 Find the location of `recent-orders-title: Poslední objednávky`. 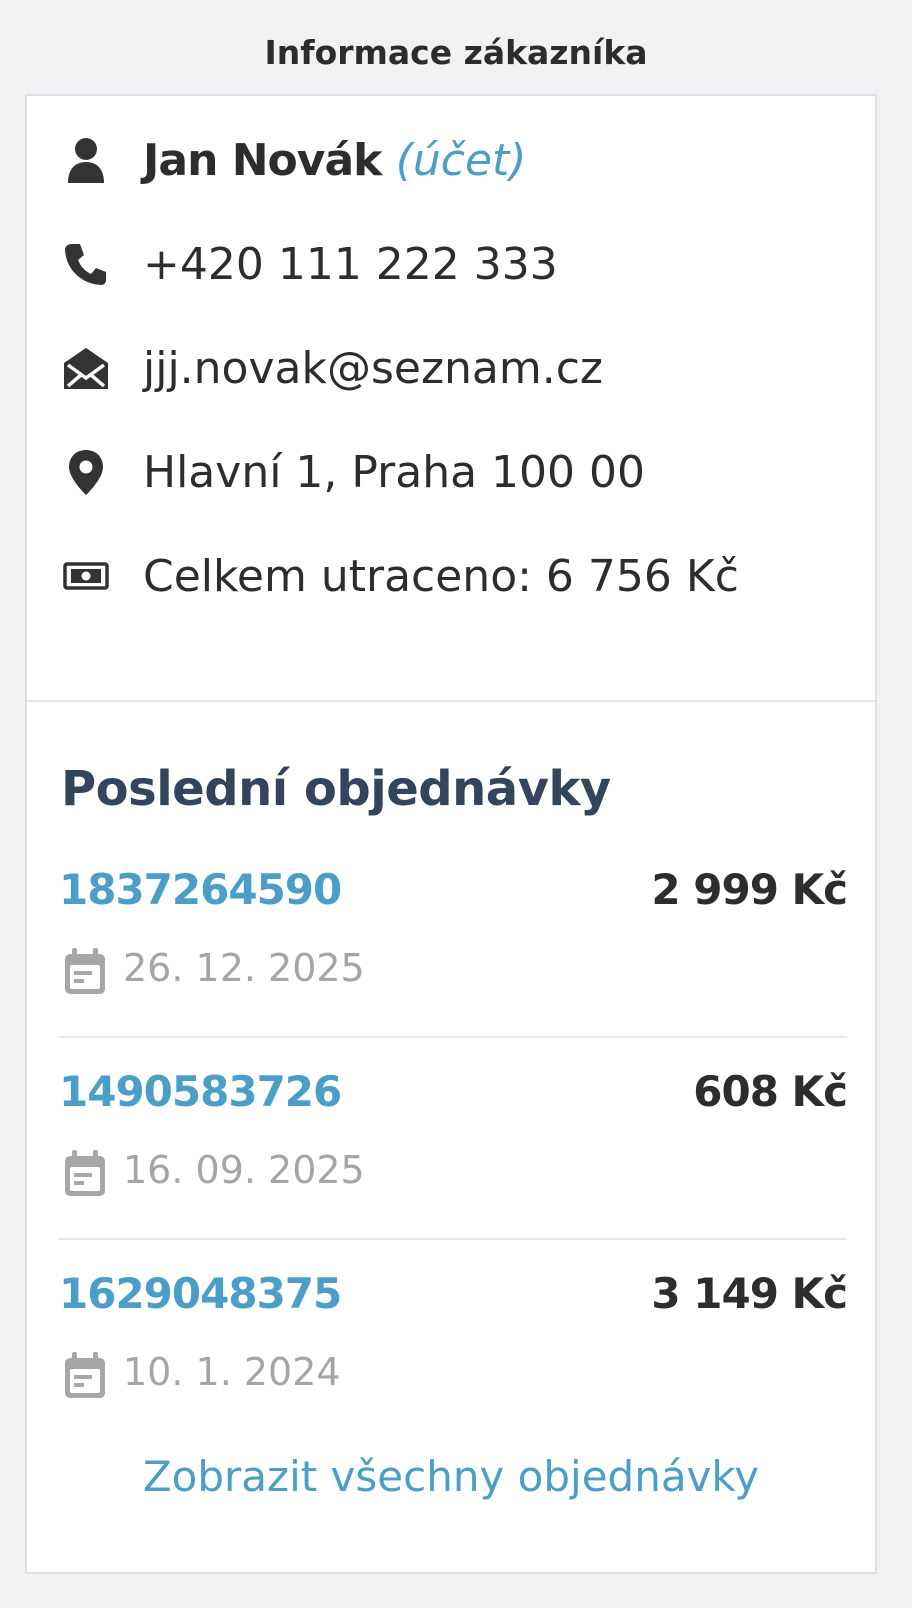

recent-orders-title: Poslední objednávky is located at coordinates (336, 789).